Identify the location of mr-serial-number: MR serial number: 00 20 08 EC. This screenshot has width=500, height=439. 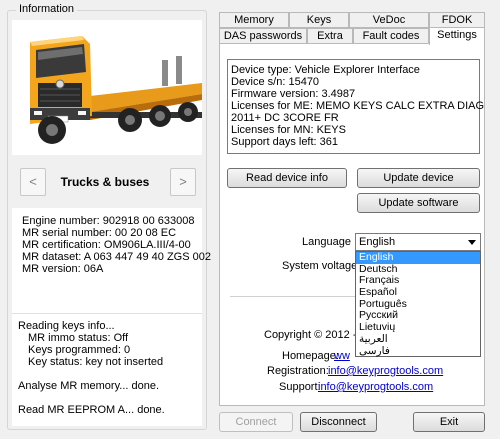
(99, 233).